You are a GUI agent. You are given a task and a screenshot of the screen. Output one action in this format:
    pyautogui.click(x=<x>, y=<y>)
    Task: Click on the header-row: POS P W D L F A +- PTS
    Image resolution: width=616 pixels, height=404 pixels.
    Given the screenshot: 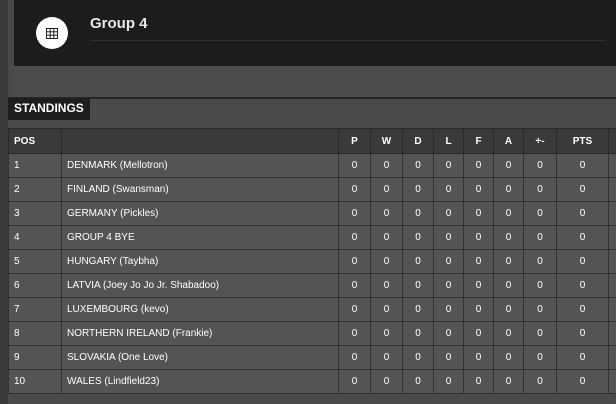 What is the action you would take?
    pyautogui.click(x=312, y=141)
    